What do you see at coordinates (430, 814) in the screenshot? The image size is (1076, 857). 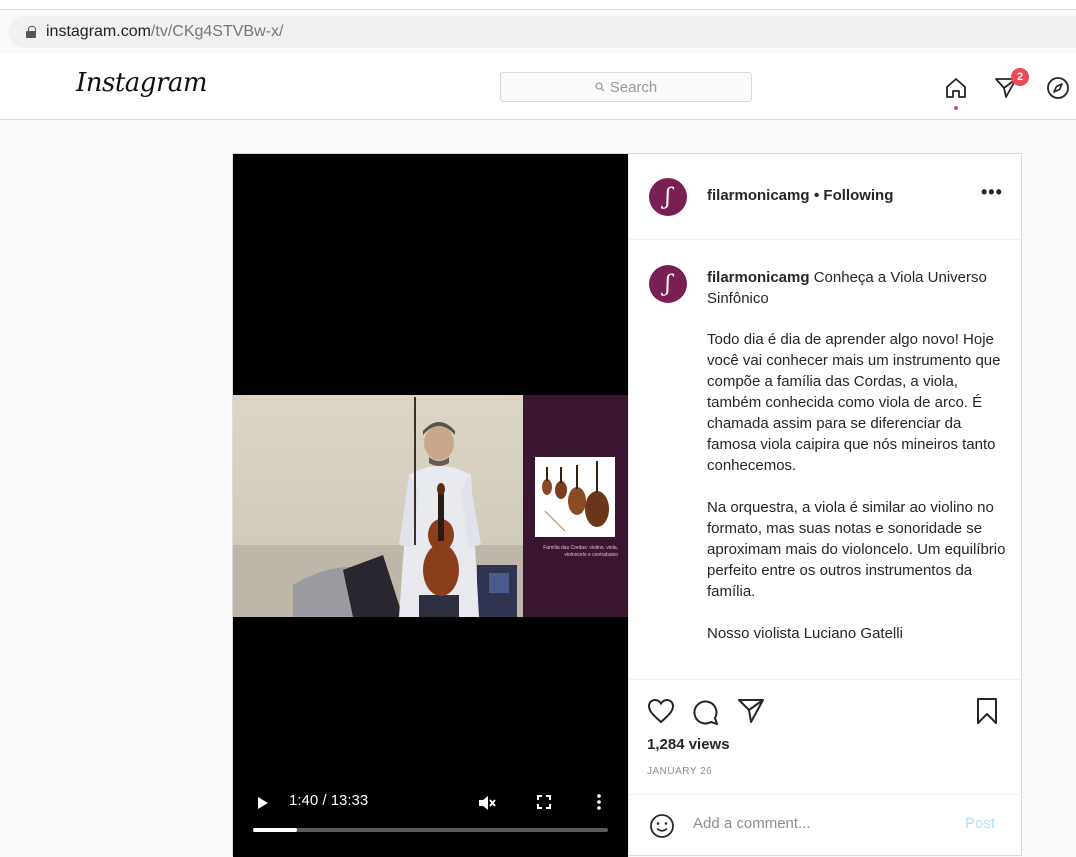 I see `video-controls: 1:40 / 13:33` at bounding box center [430, 814].